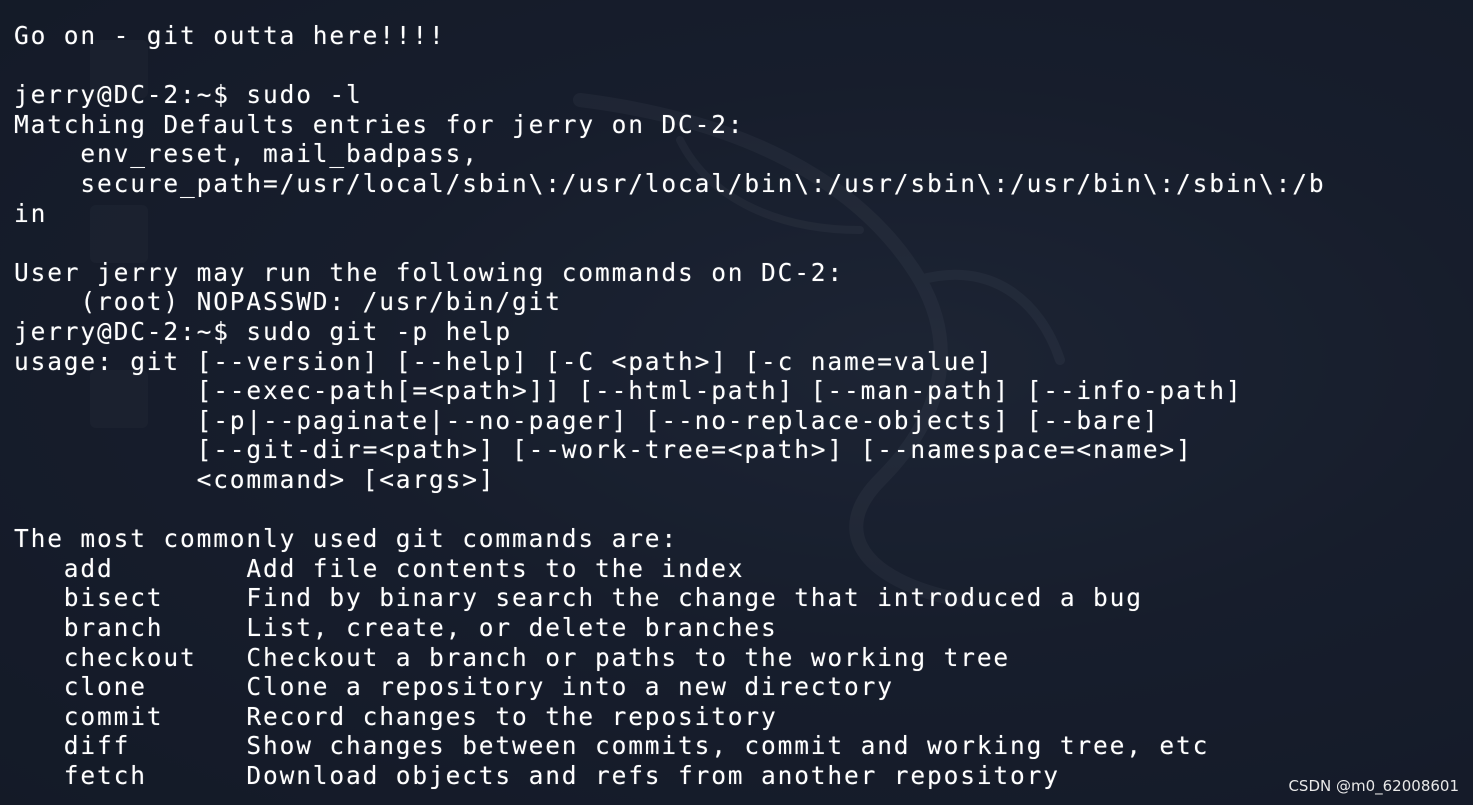  I want to click on terminal-line: jerry@DC-2:~$ sudo git -p help, so click(263, 331).